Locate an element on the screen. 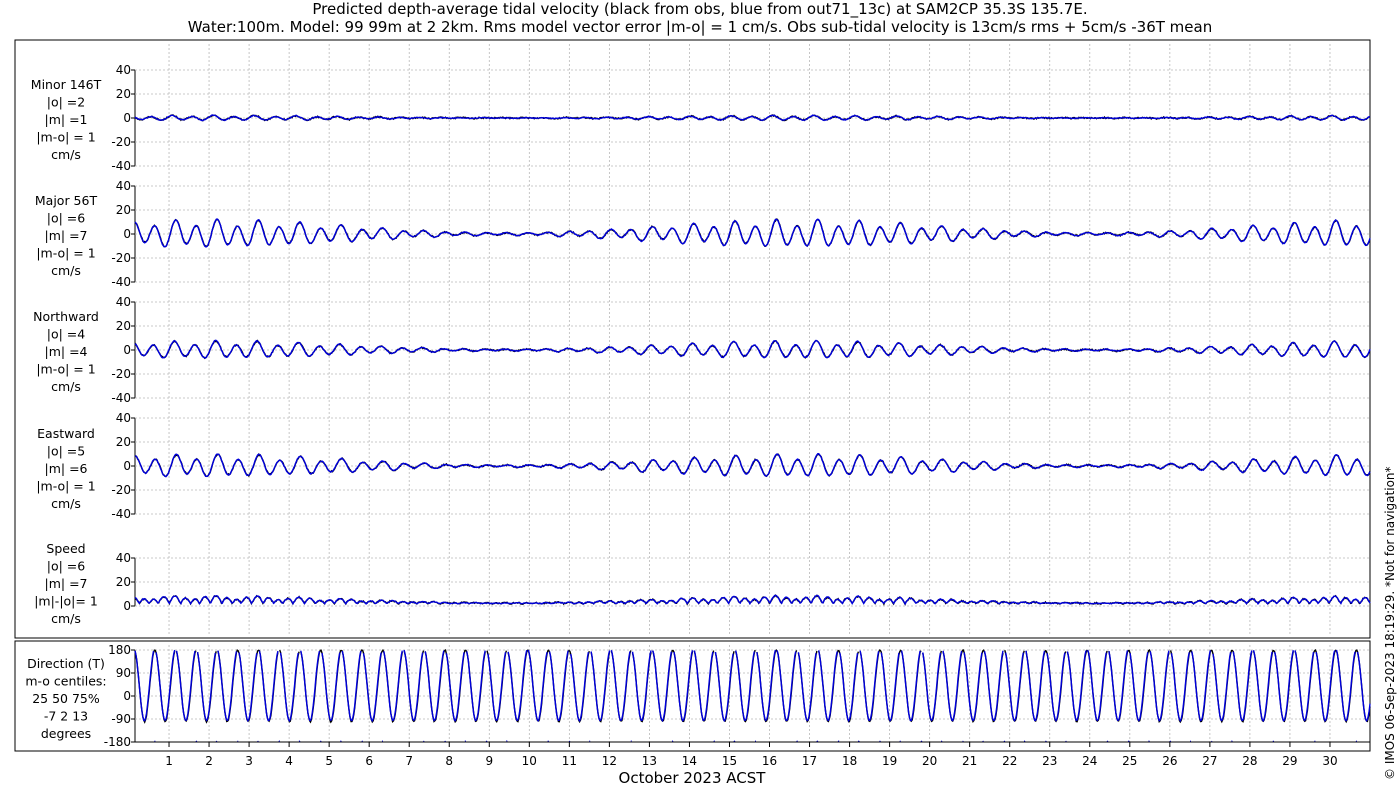 The height and width of the screenshot is (800, 1400). panel-label-east-2: |m| =6 is located at coordinates (66, 468).